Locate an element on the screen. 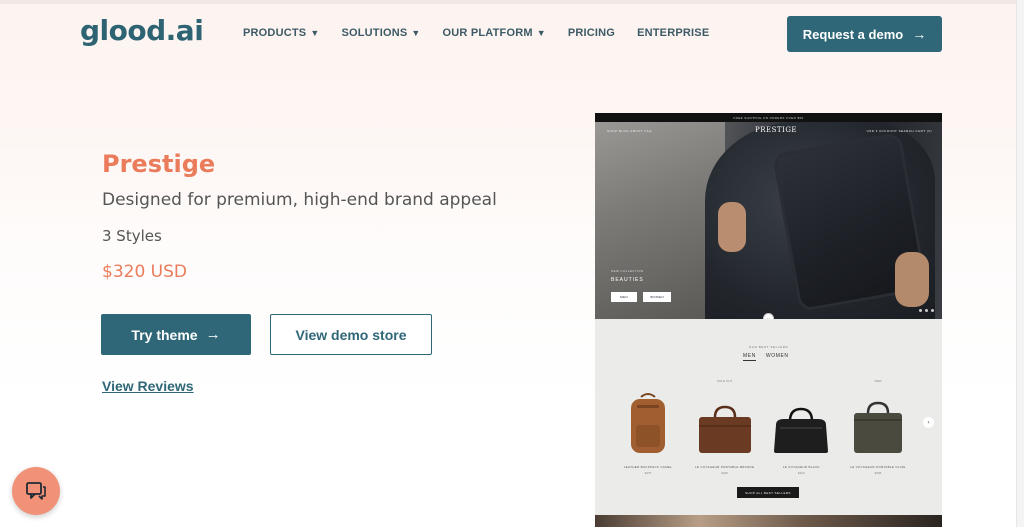 This screenshot has height=527, width=1024. product-badge: SOLD OUT is located at coordinates (724, 381).